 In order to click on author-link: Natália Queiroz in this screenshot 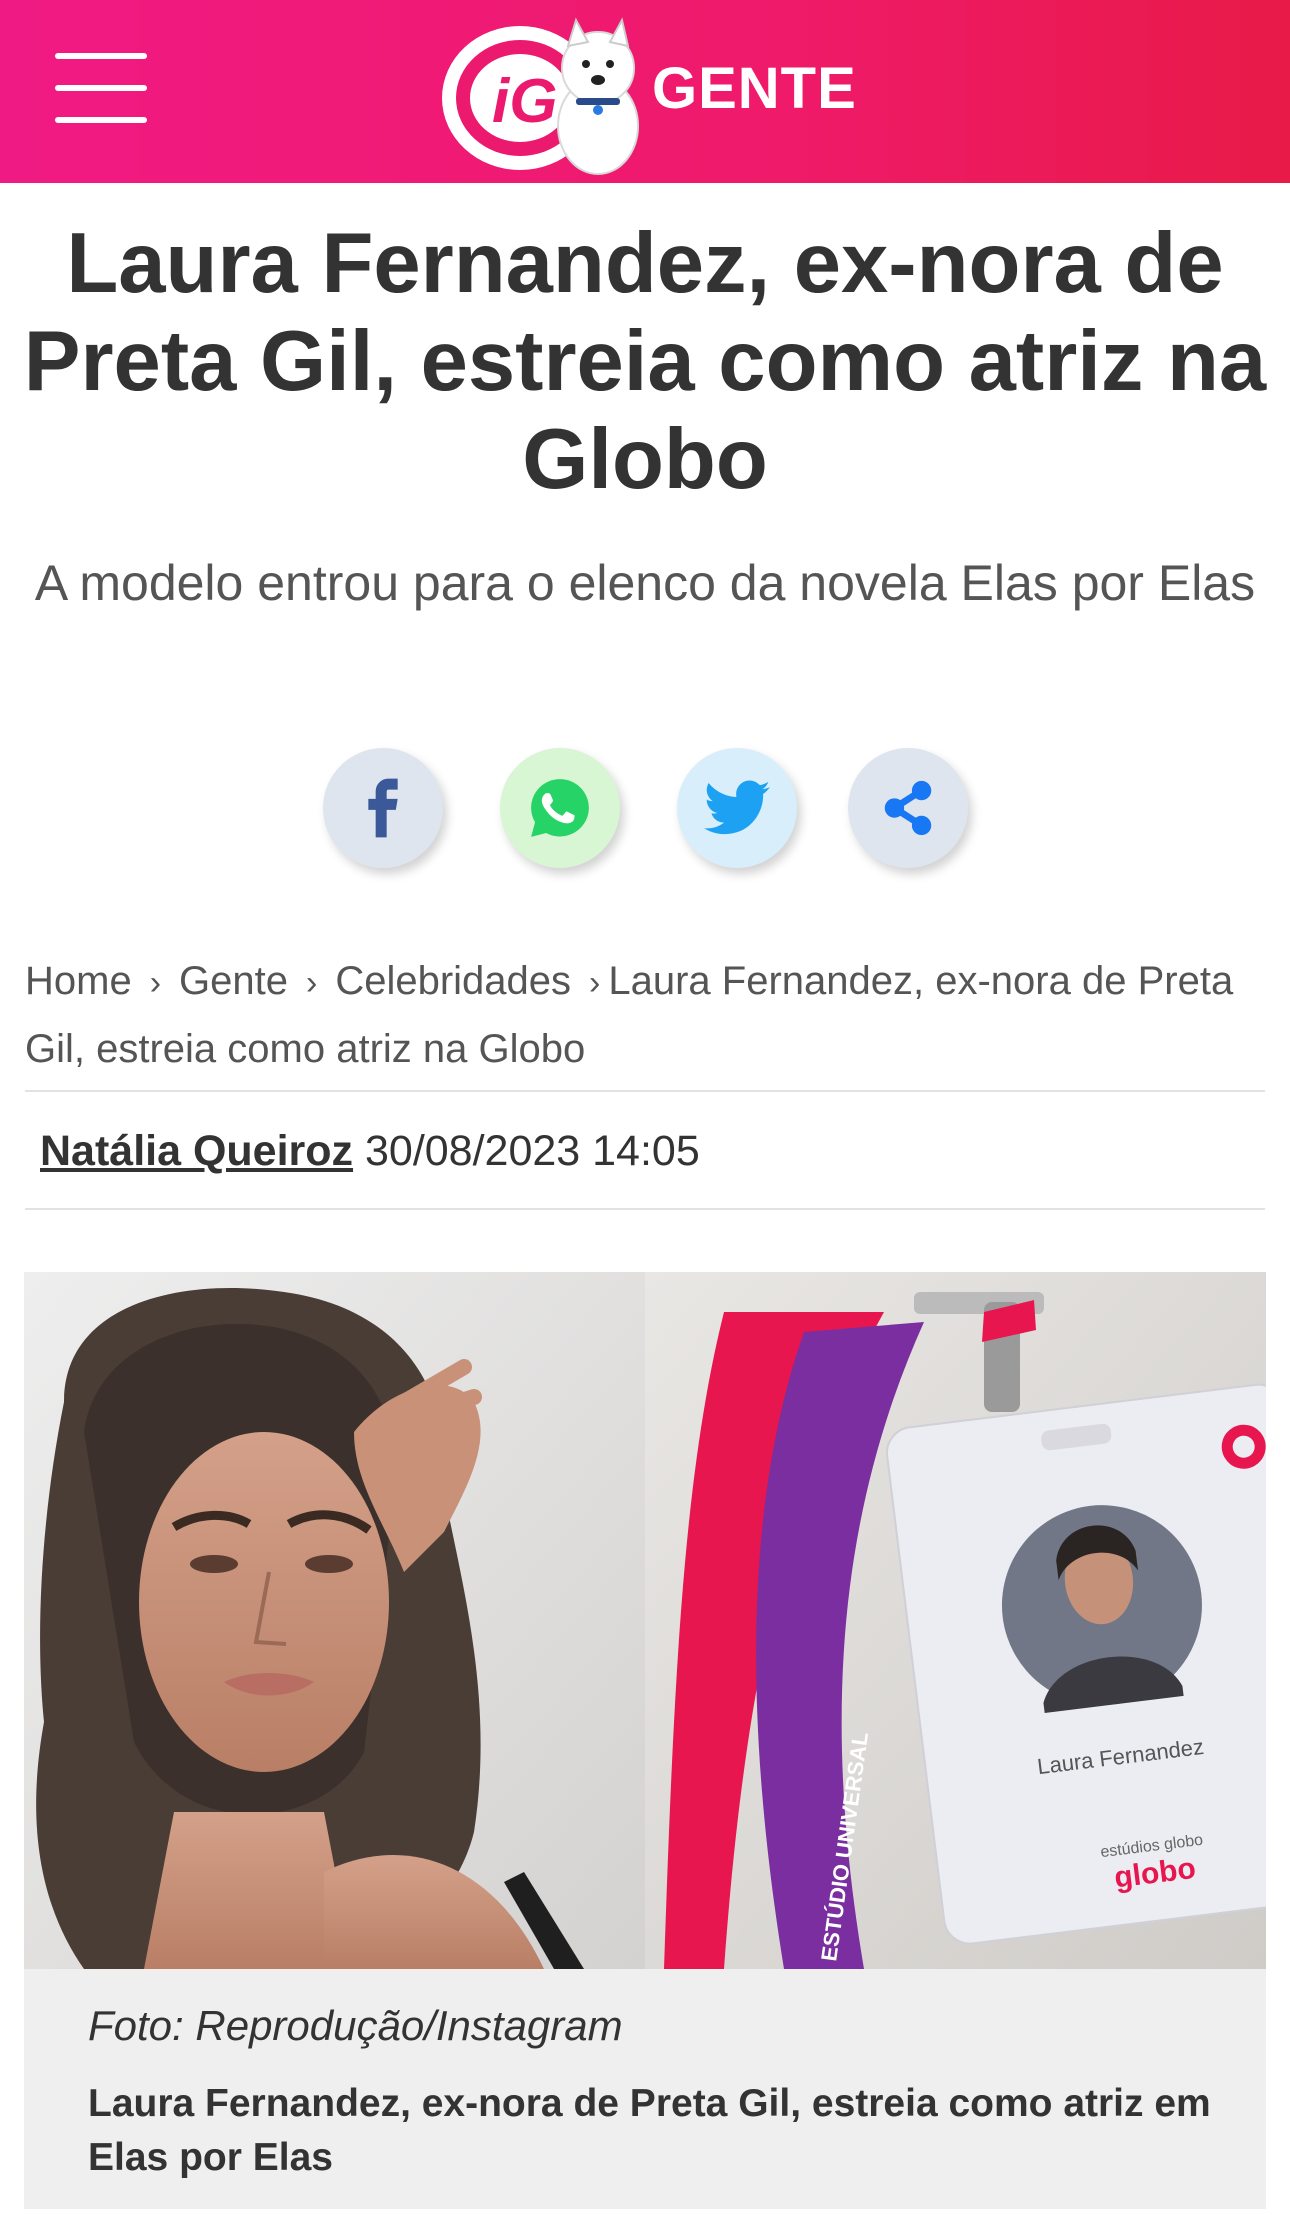, I will do `click(196, 1151)`.